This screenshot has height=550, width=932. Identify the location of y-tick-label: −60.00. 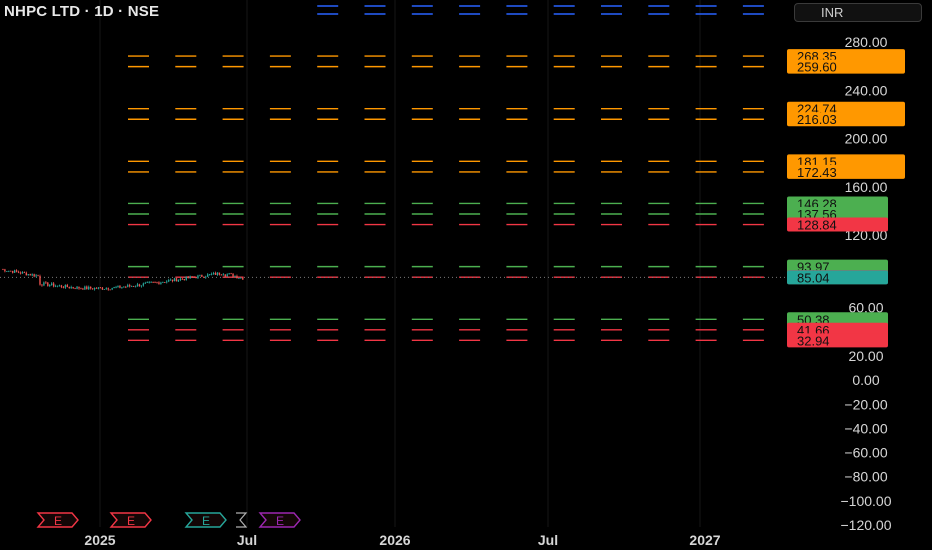
(865, 453).